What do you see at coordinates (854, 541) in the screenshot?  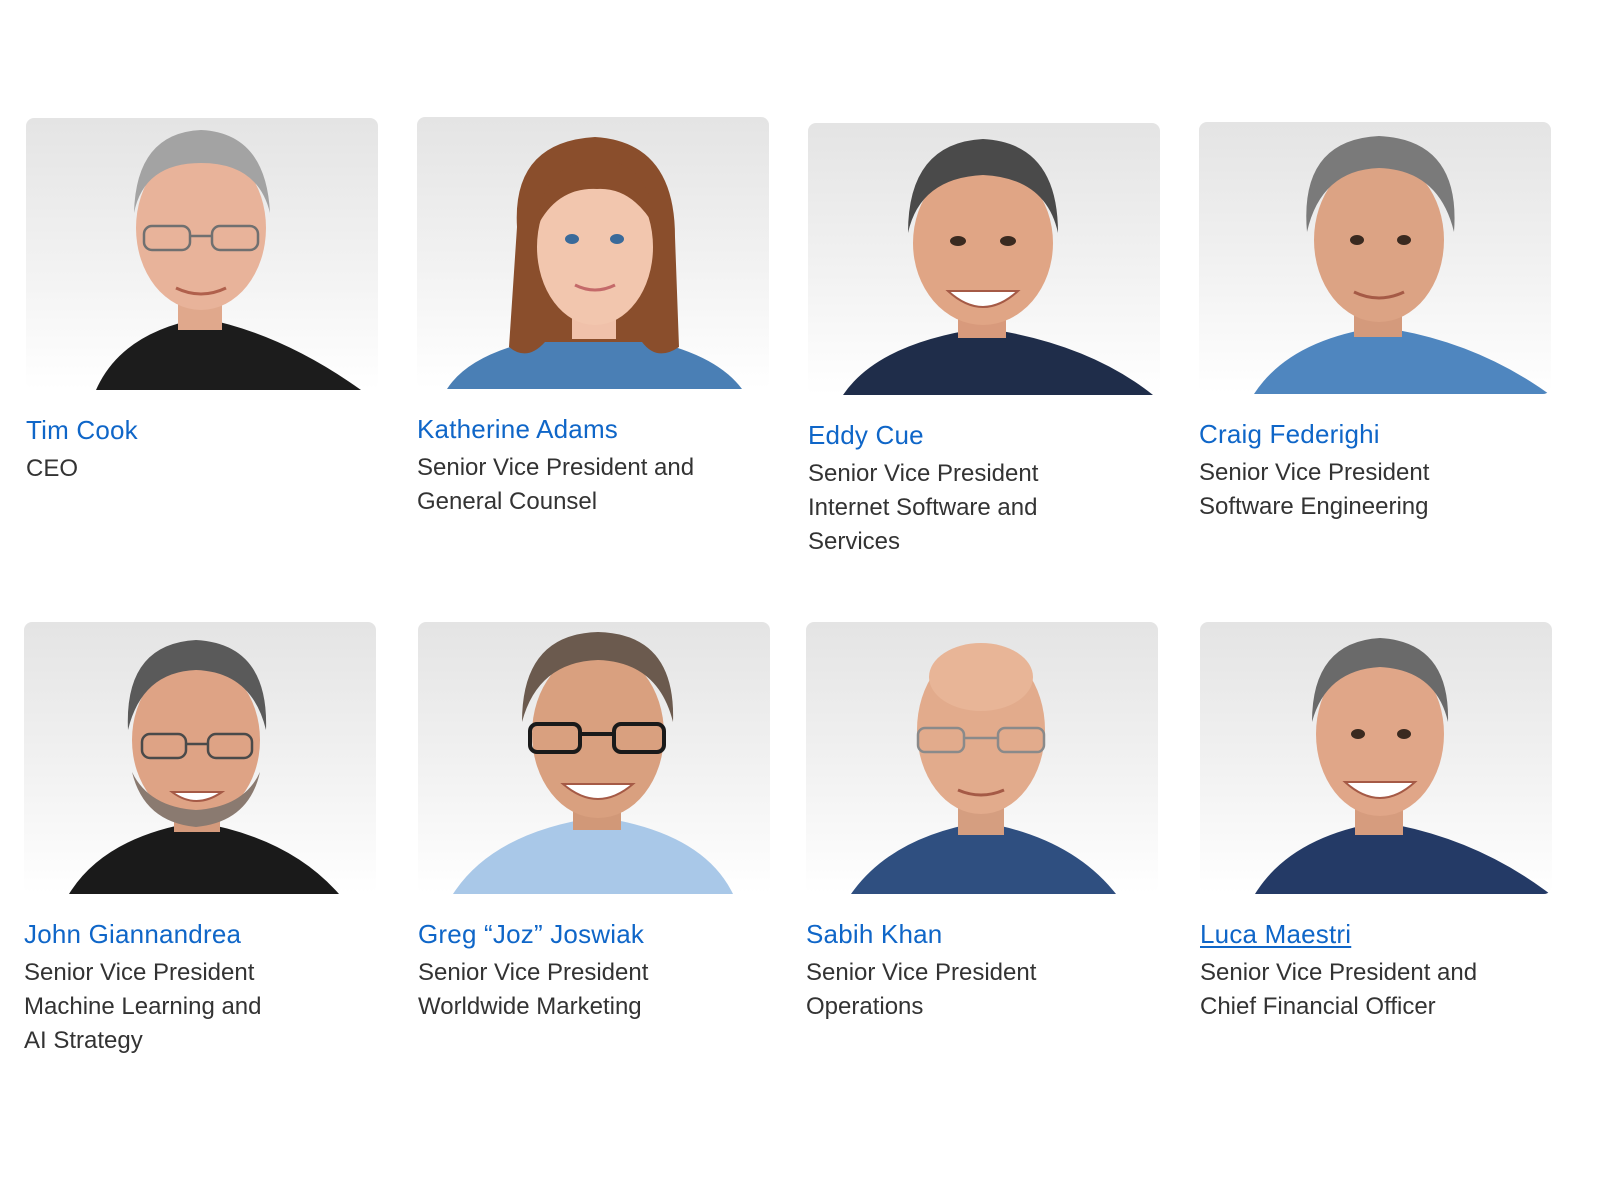 I see `role-line: Services` at bounding box center [854, 541].